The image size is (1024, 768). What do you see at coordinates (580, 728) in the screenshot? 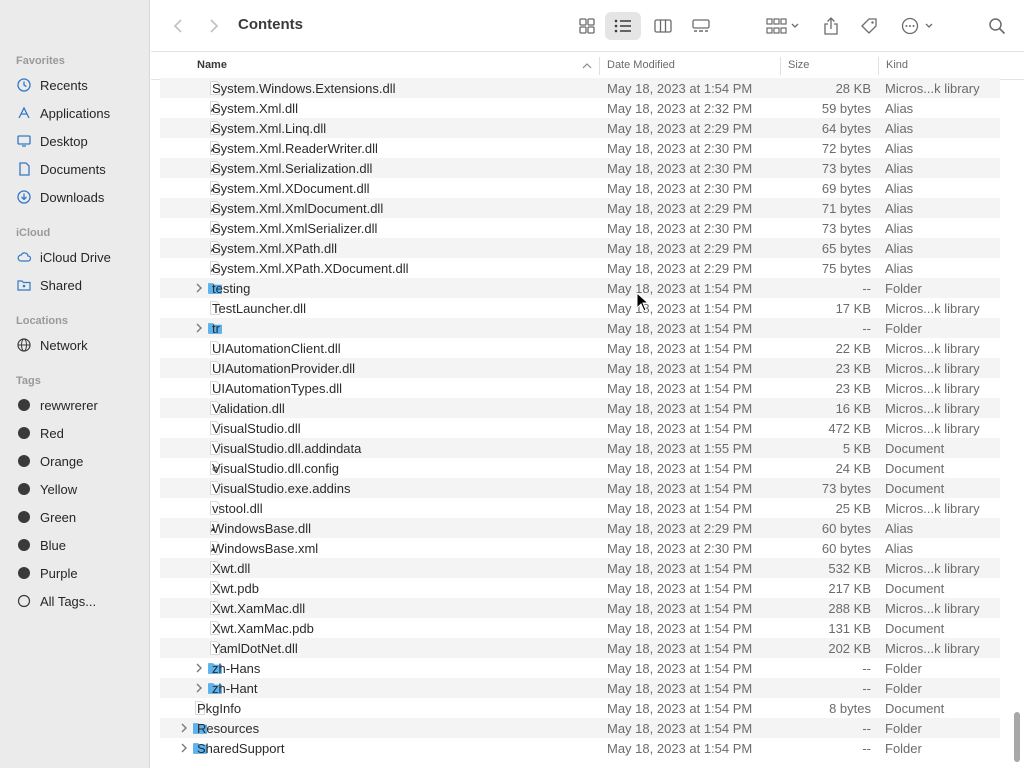
I see `table-row: Resources May 18, 2023 at 1:54 PM -- Folder` at bounding box center [580, 728].